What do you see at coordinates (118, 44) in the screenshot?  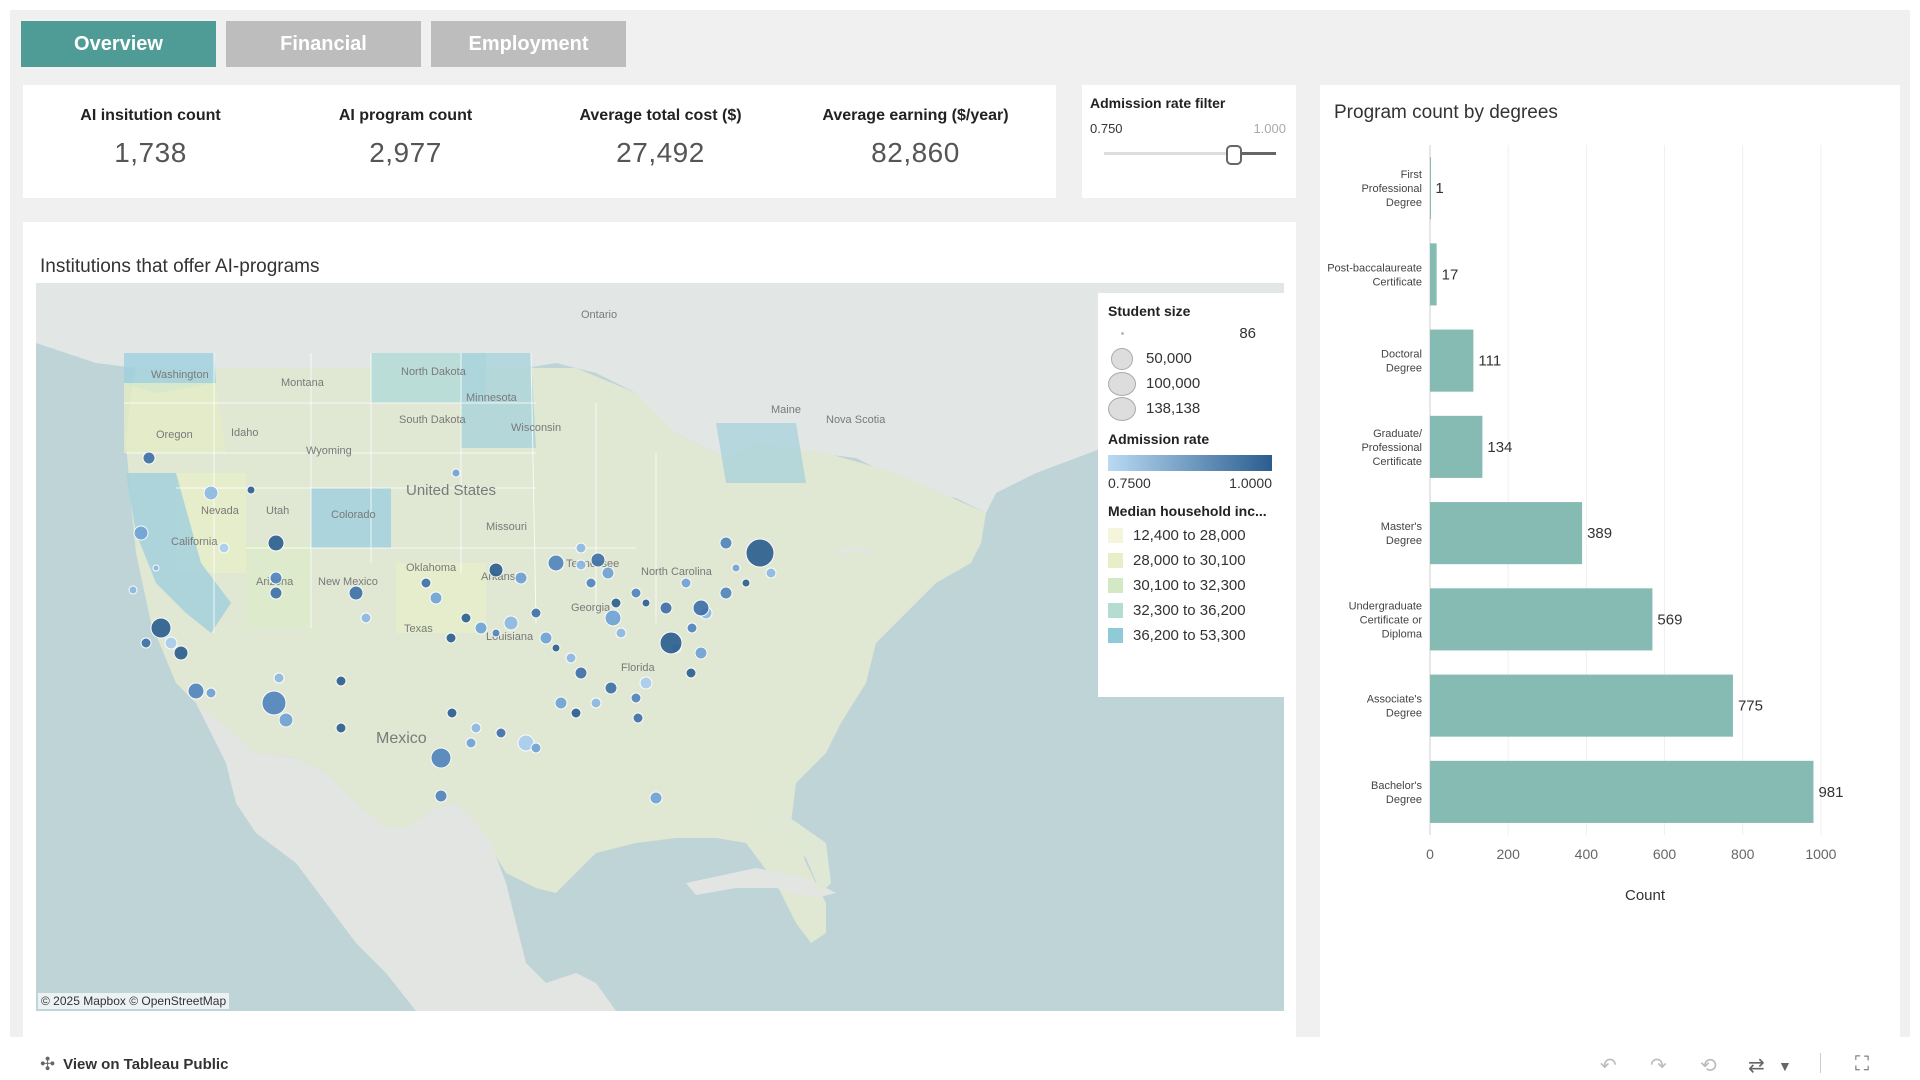 I see `tab-overview: Overview` at bounding box center [118, 44].